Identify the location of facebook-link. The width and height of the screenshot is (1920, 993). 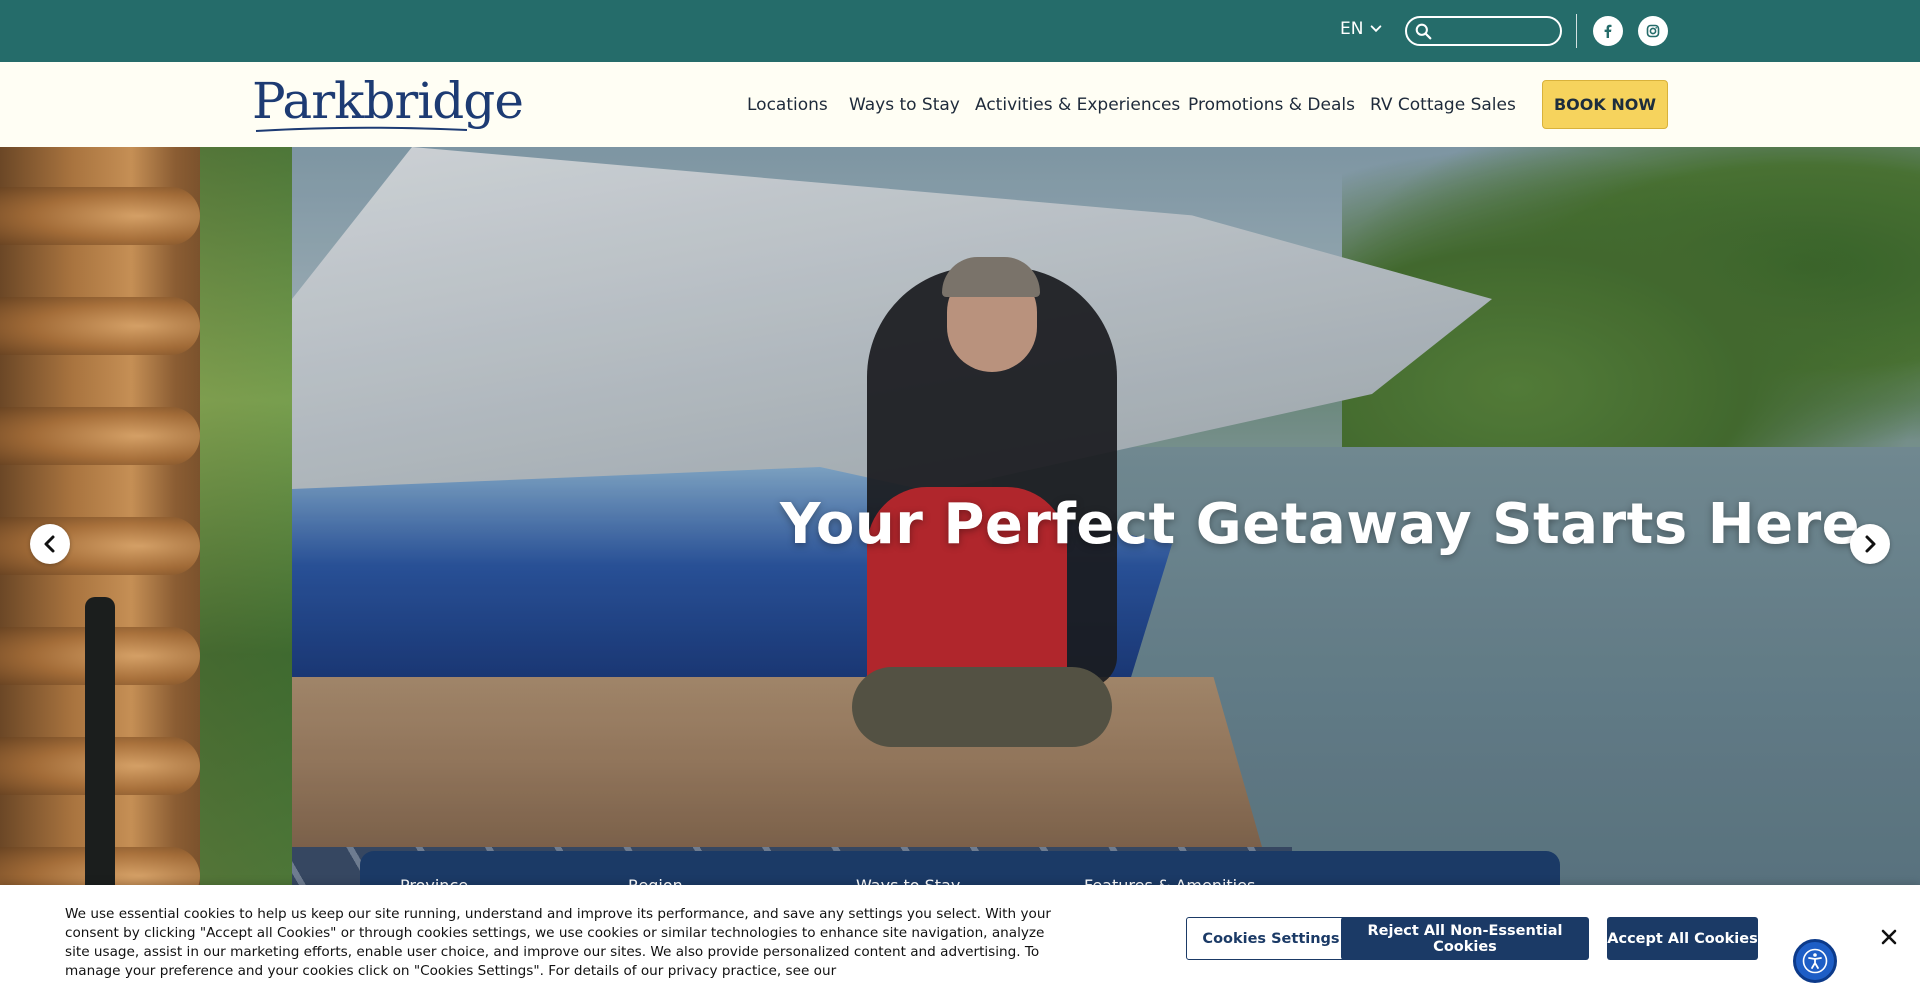
(1608, 31).